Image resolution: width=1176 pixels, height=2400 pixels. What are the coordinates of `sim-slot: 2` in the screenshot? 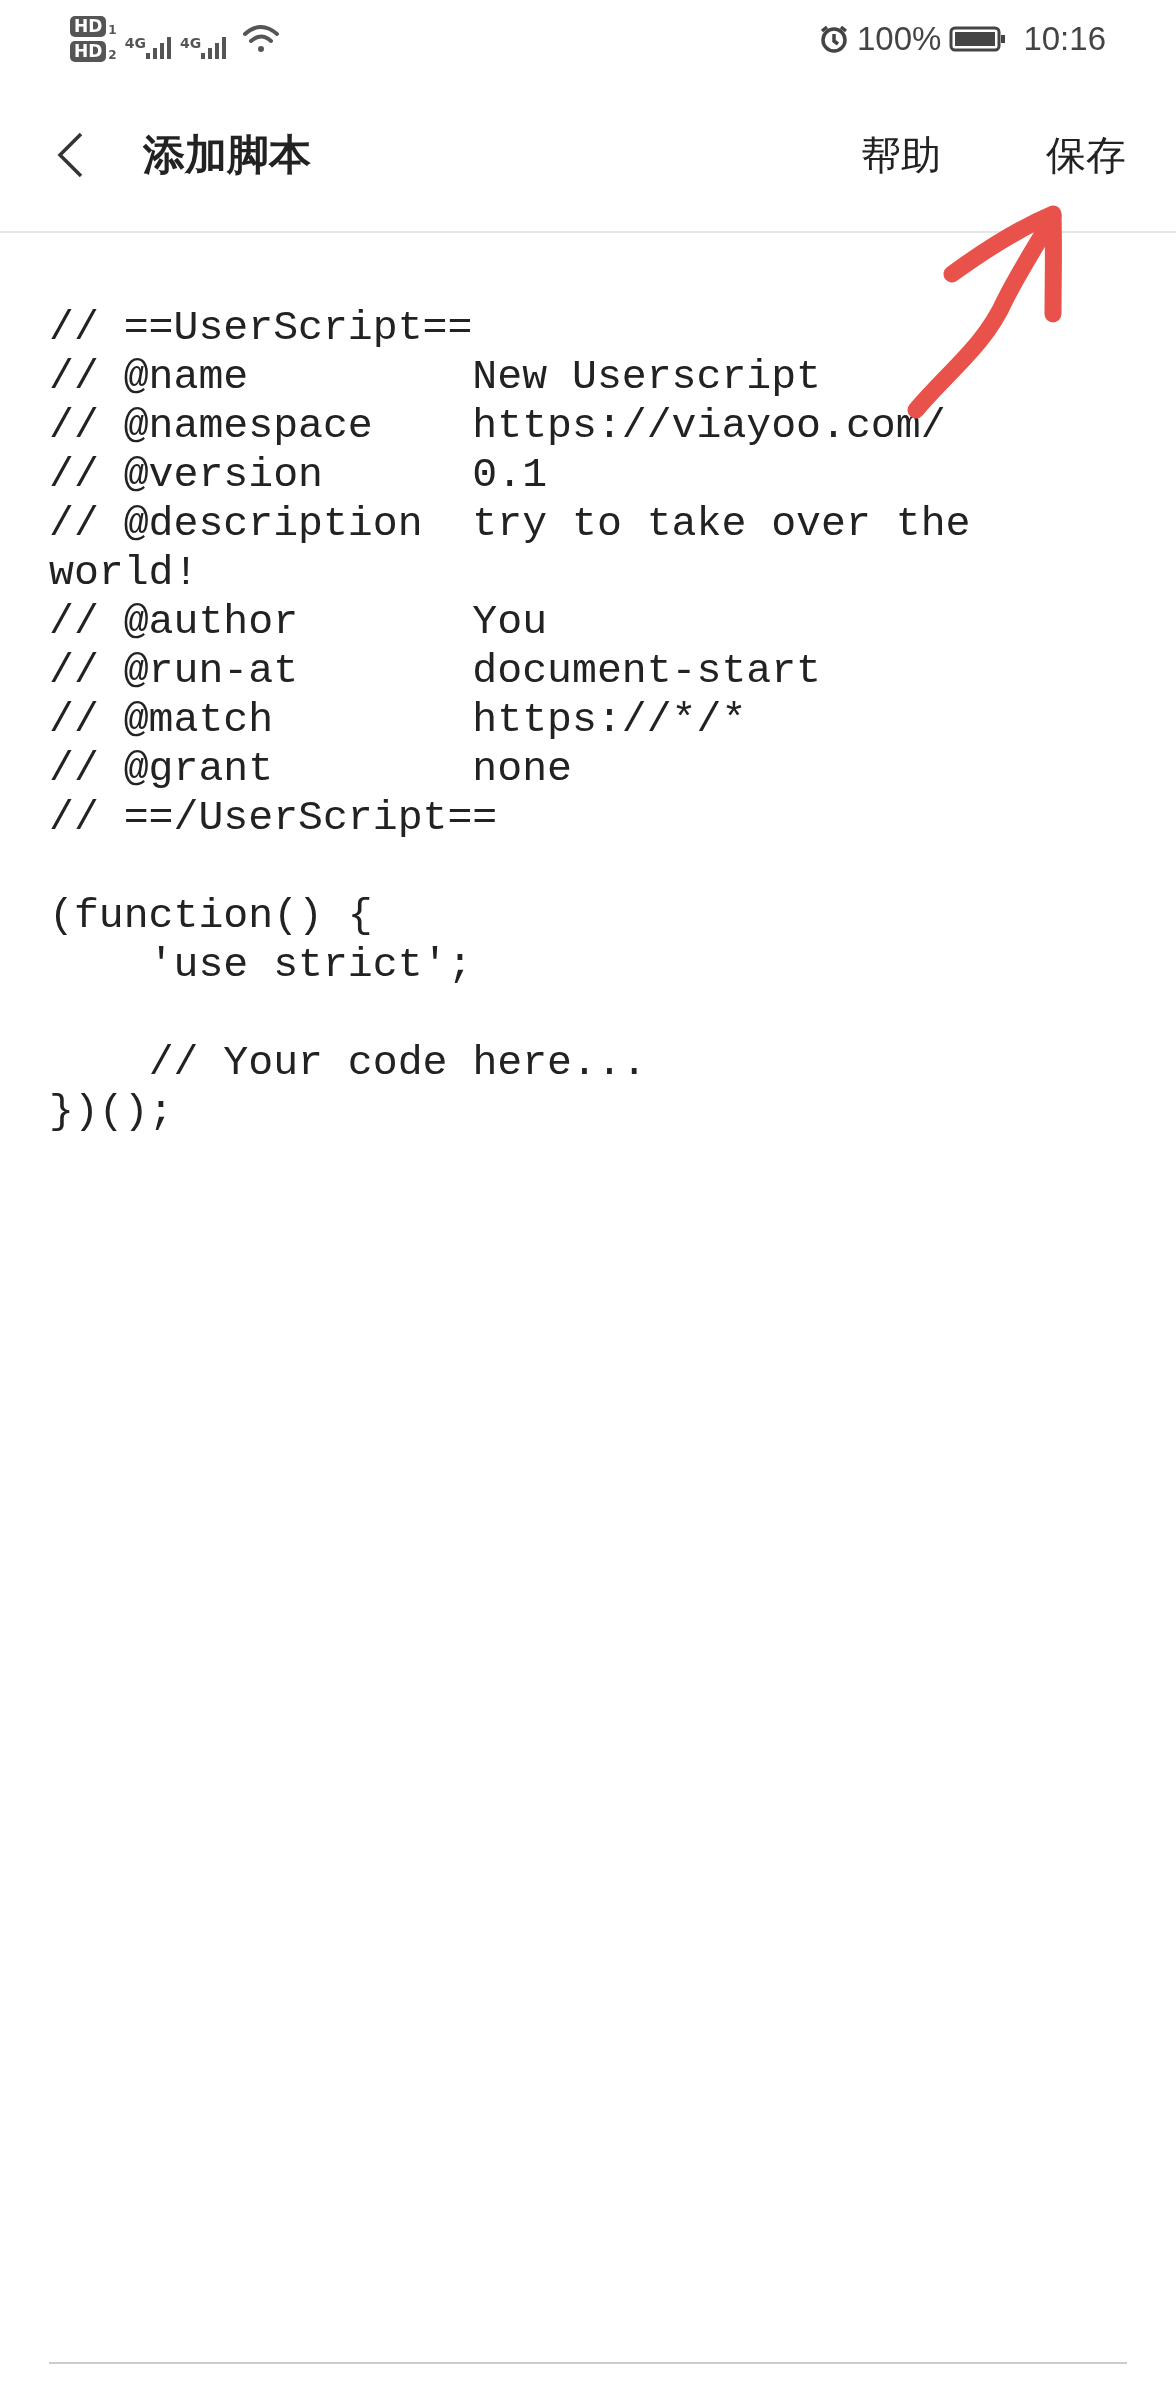 It's located at (112, 55).